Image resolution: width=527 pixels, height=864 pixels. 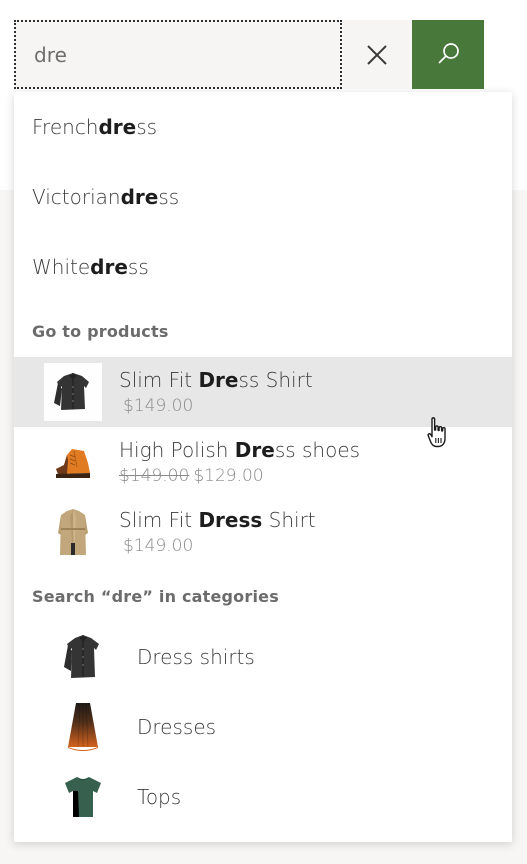 I want to click on product-row: High Polish Dress shoes $149.00 $129.00, so click(x=263, y=462).